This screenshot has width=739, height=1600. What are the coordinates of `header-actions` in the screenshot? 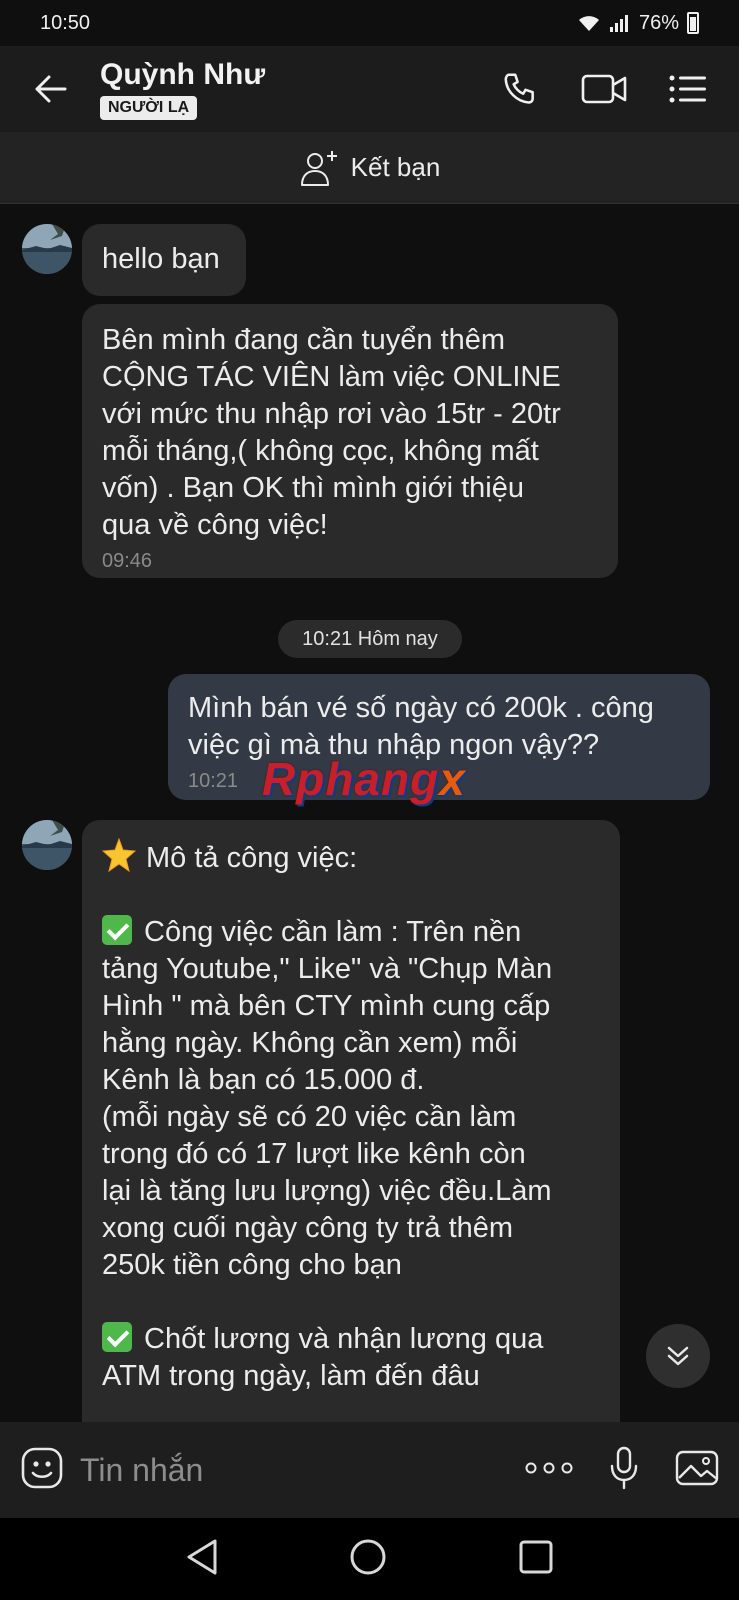 It's located at (617, 89).